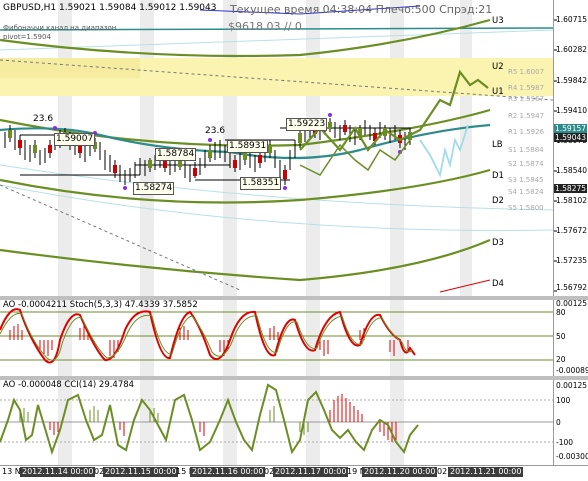  I want to click on ao-stoch-tick-4: -0.00089, so click(572, 370).